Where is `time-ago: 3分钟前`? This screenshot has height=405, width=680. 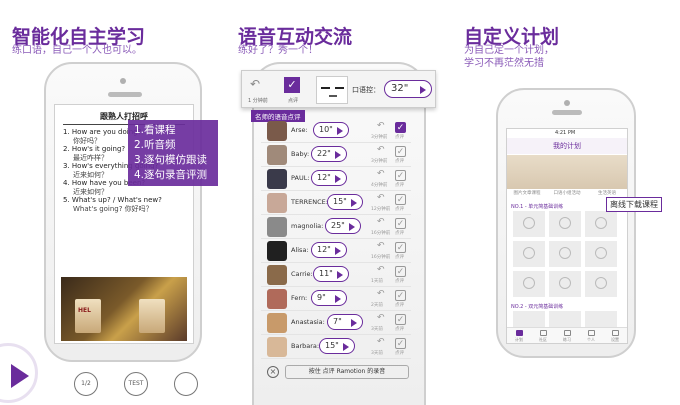
time-ago: 3分钟前 is located at coordinates (379, 161).